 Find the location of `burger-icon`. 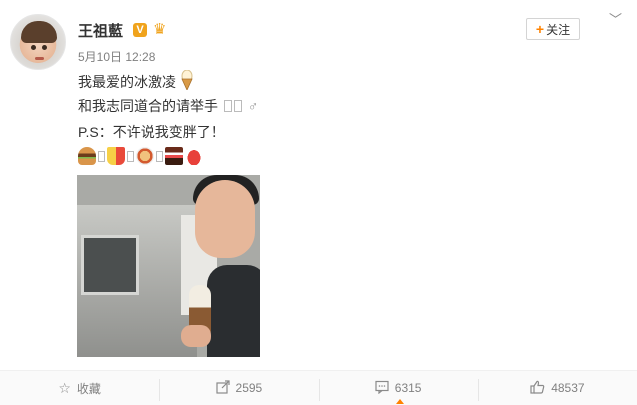

burger-icon is located at coordinates (87, 156).